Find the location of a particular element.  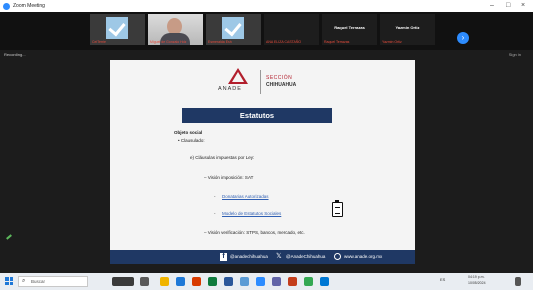

word-icon is located at coordinates (228, 281).